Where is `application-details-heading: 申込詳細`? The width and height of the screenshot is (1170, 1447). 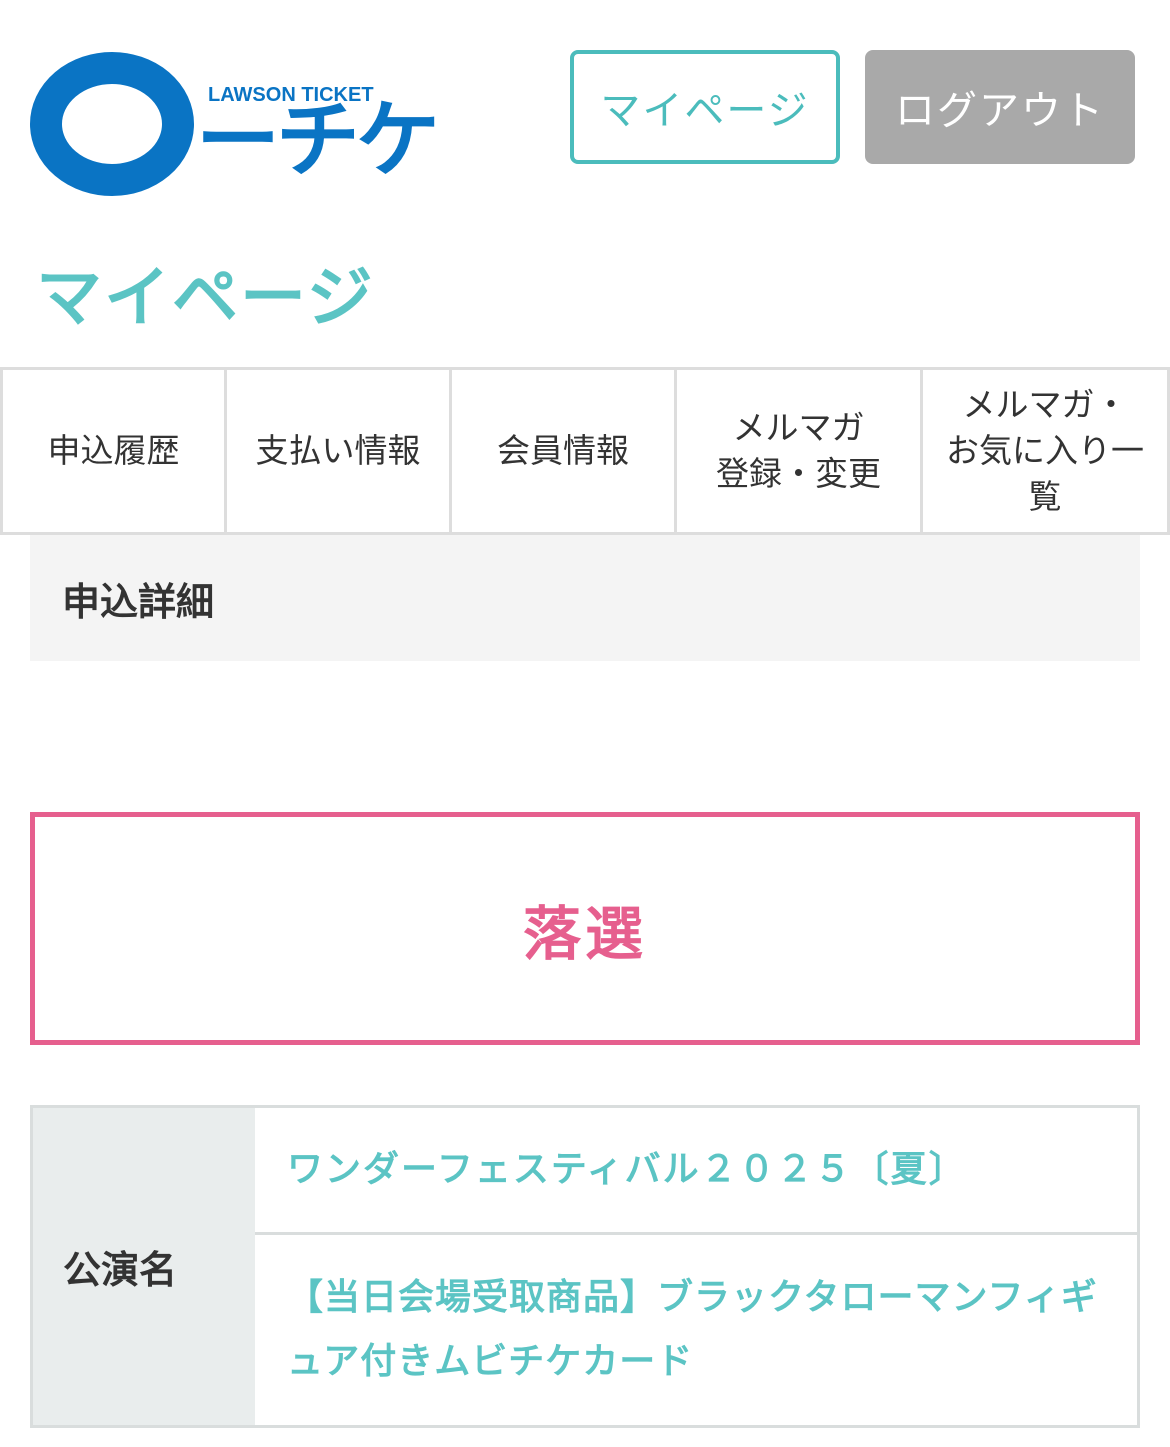 application-details-heading: 申込詳細 is located at coordinates (585, 598).